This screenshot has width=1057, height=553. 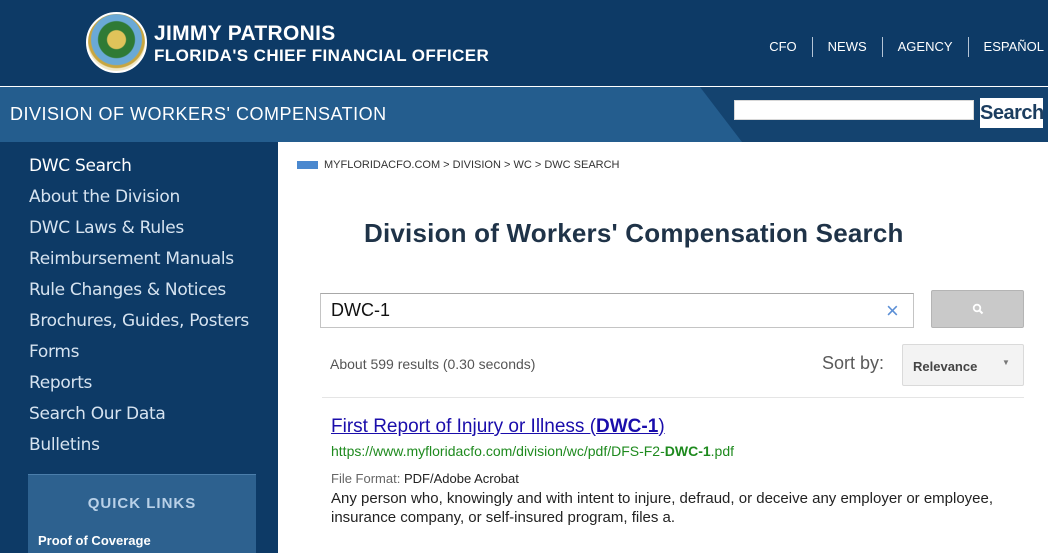 I want to click on nav-news-link: NEWS, so click(x=846, y=47).